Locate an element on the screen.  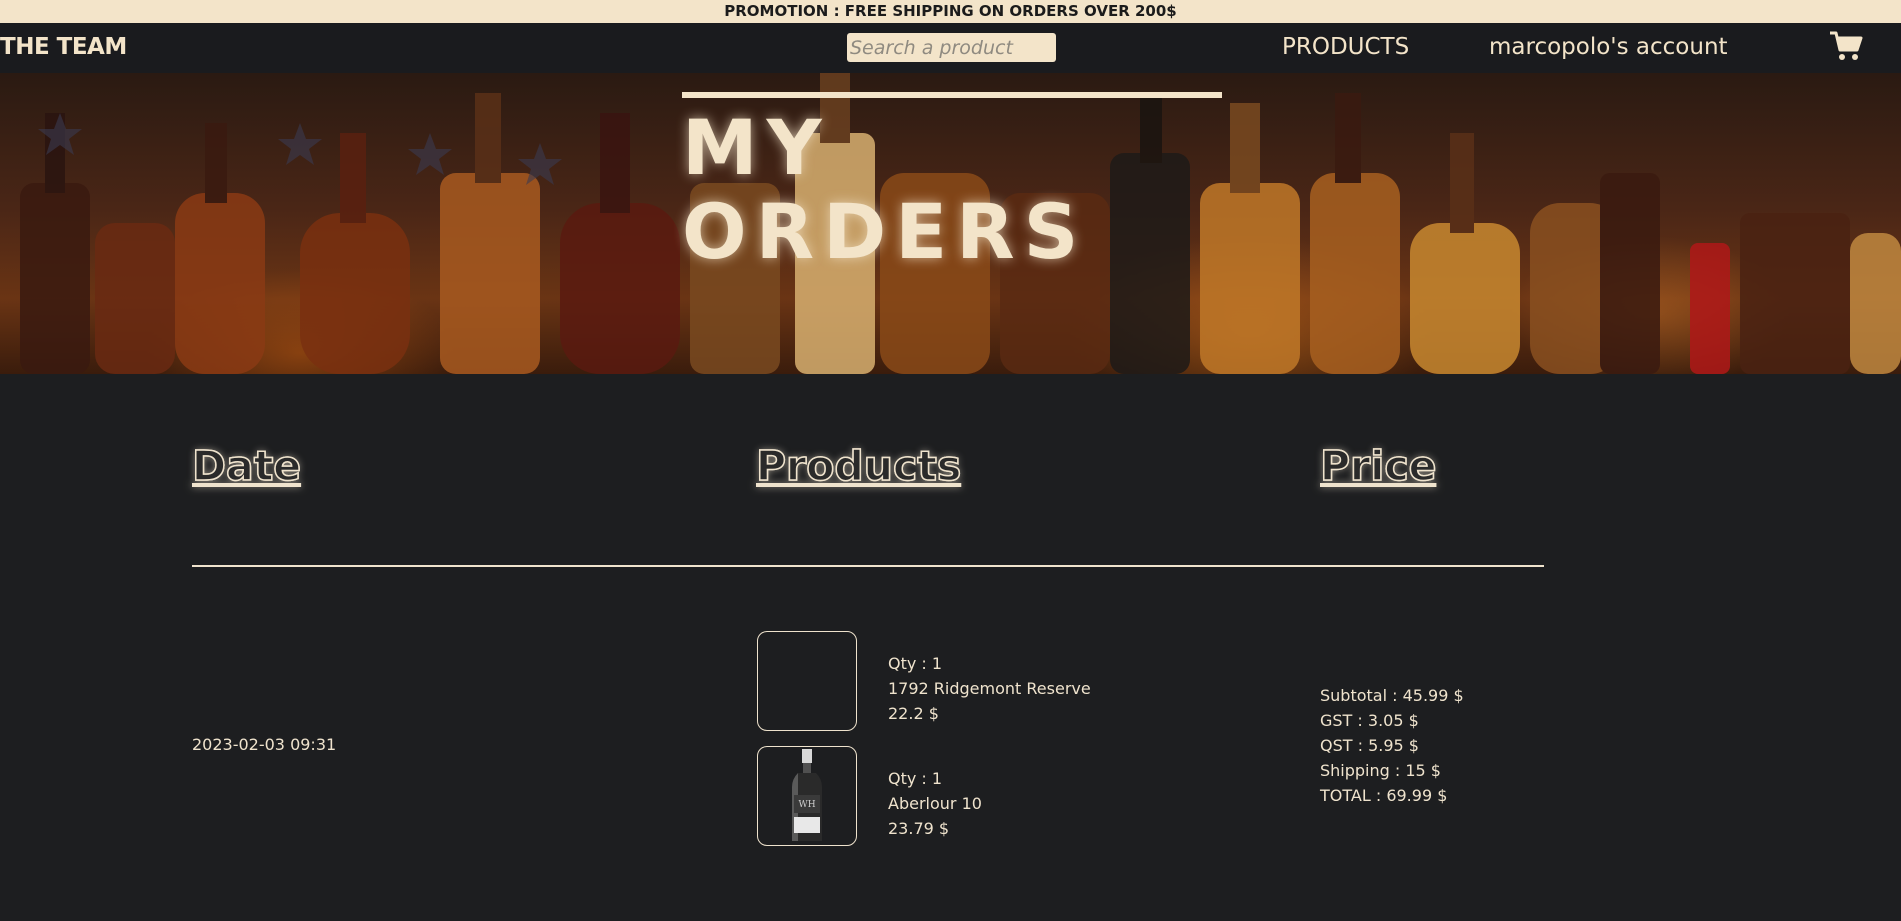
nav-account-link: marcopolo's account is located at coordinates (1608, 47).